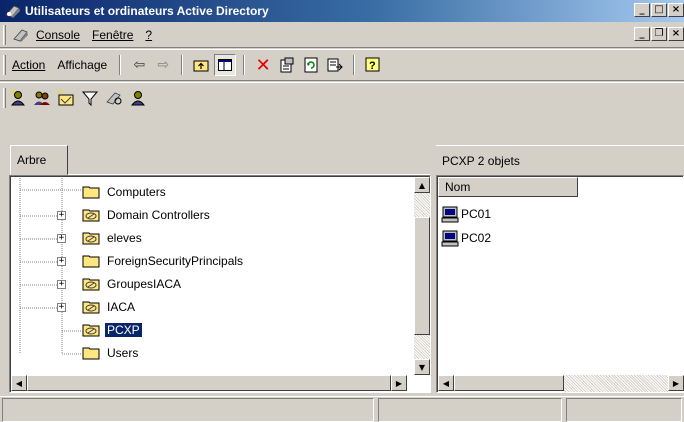 The width and height of the screenshot is (684, 422). Describe the element at coordinates (39, 160) in the screenshot. I see `tab-tree: Arbre` at that location.